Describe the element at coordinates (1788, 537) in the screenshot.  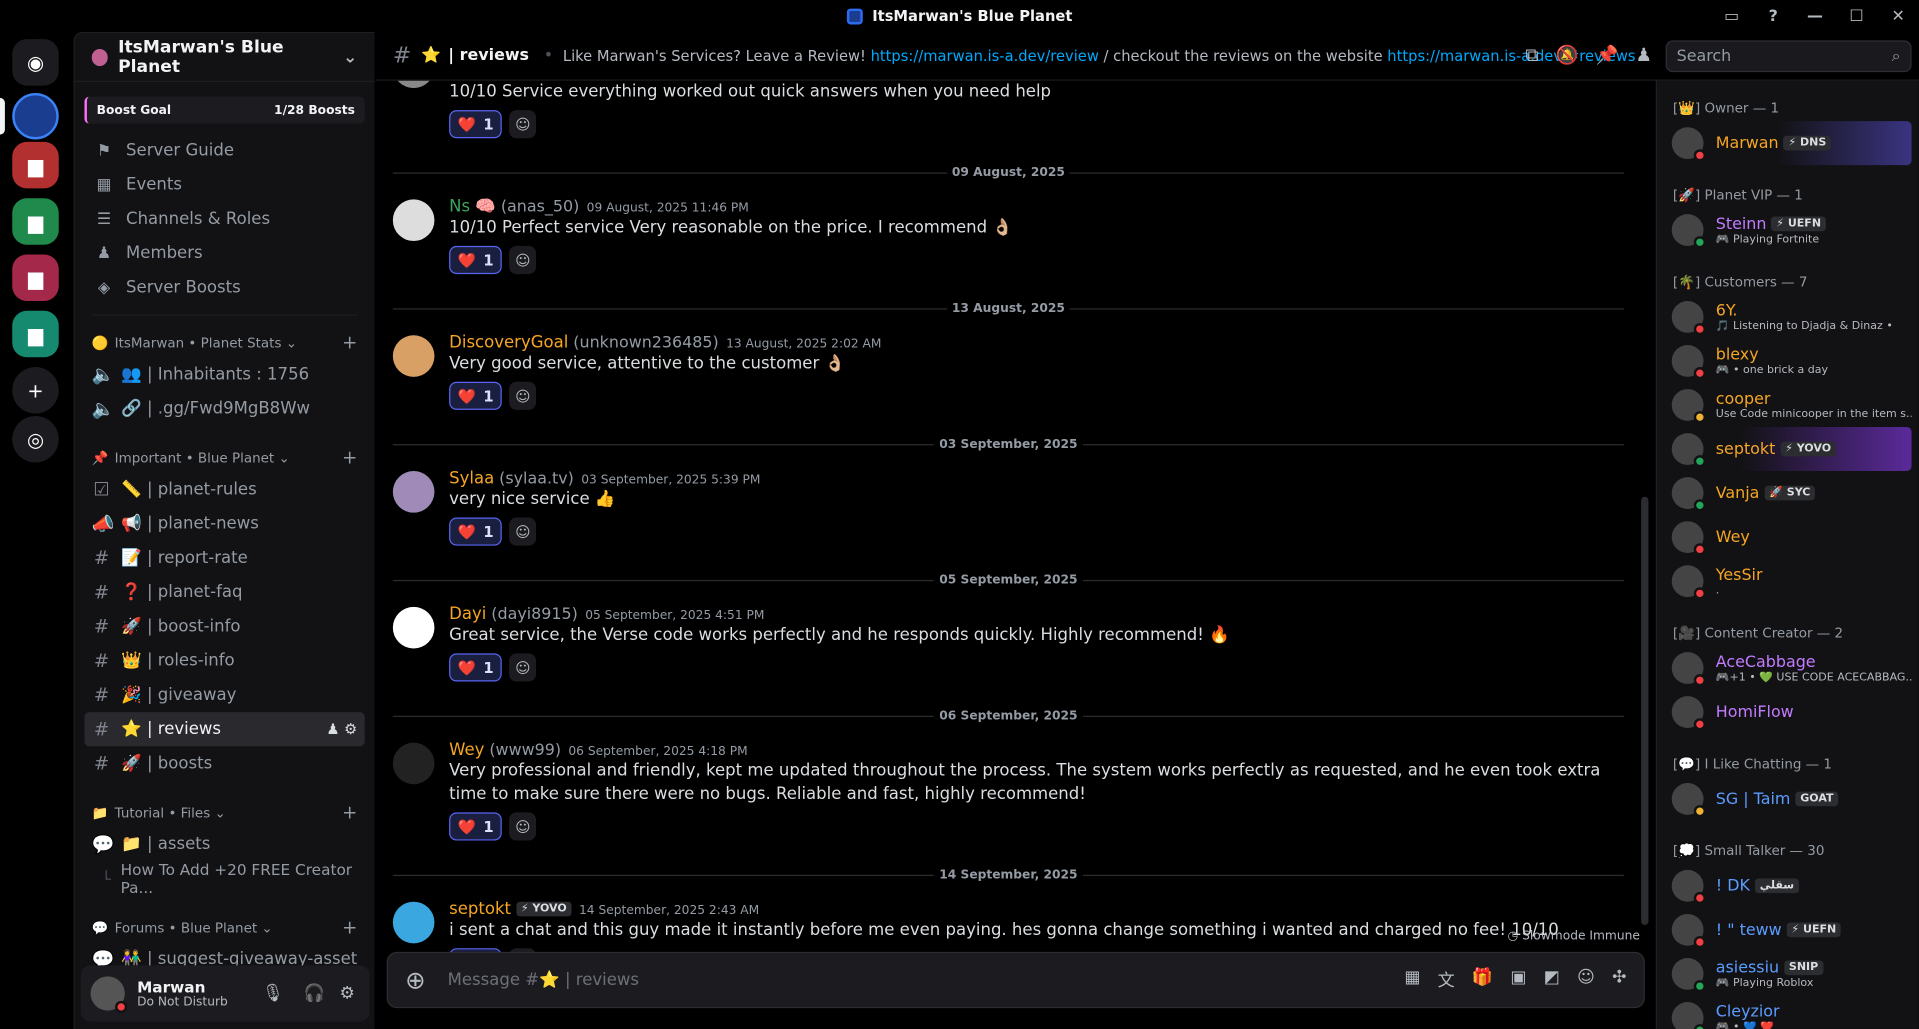
I see `member-item: Wey` at that location.